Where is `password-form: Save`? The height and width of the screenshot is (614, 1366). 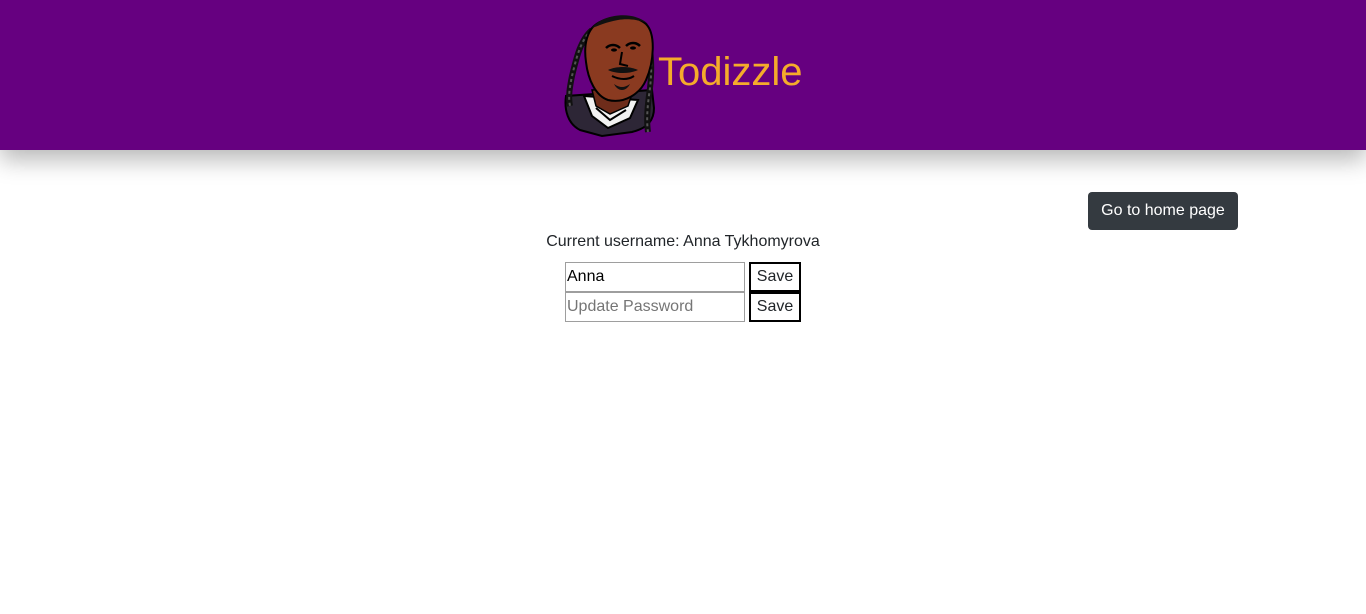 password-form: Save is located at coordinates (683, 307).